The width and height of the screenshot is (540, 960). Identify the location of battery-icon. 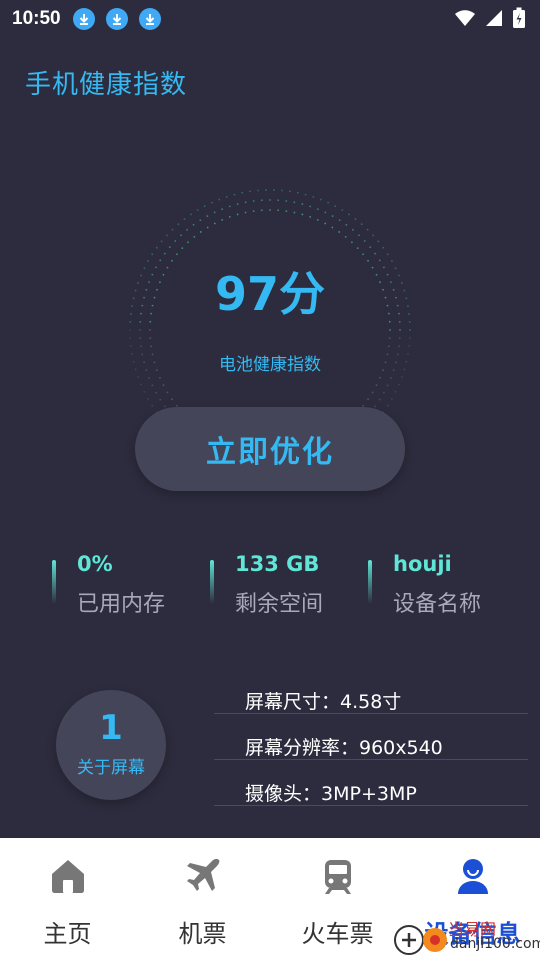
(519, 17).